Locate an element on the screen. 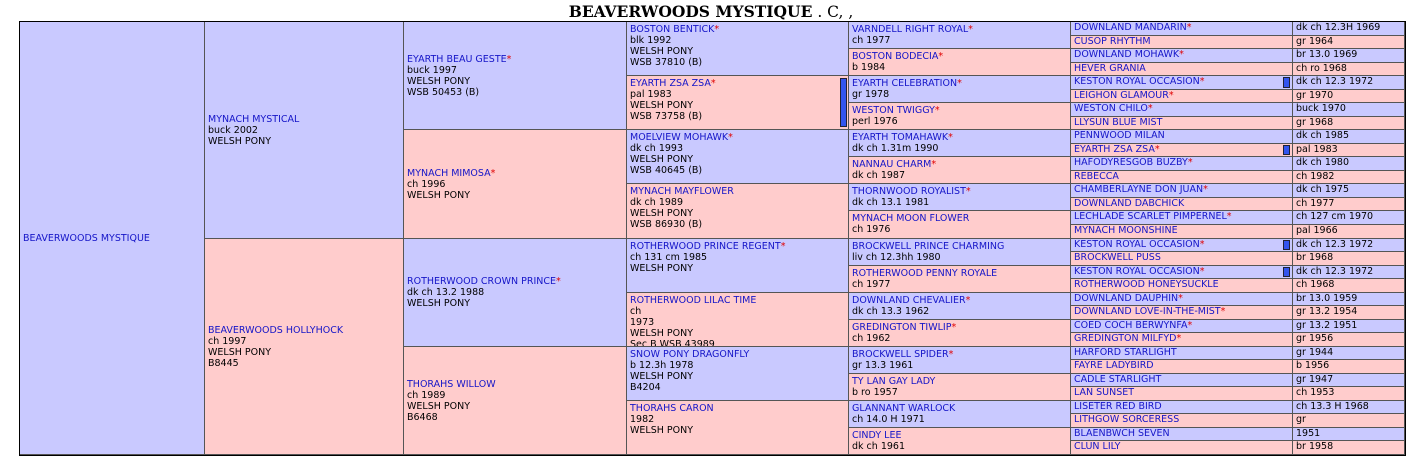 The width and height of the screenshot is (1422, 457). gen5-name-cell: PENNWOOD MILAN is located at coordinates (1182, 137).